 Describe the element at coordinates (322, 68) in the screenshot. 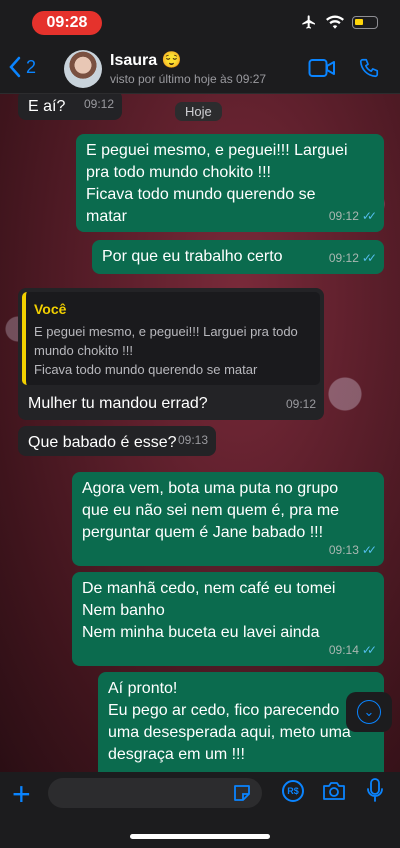

I see `video-call-icon` at that location.